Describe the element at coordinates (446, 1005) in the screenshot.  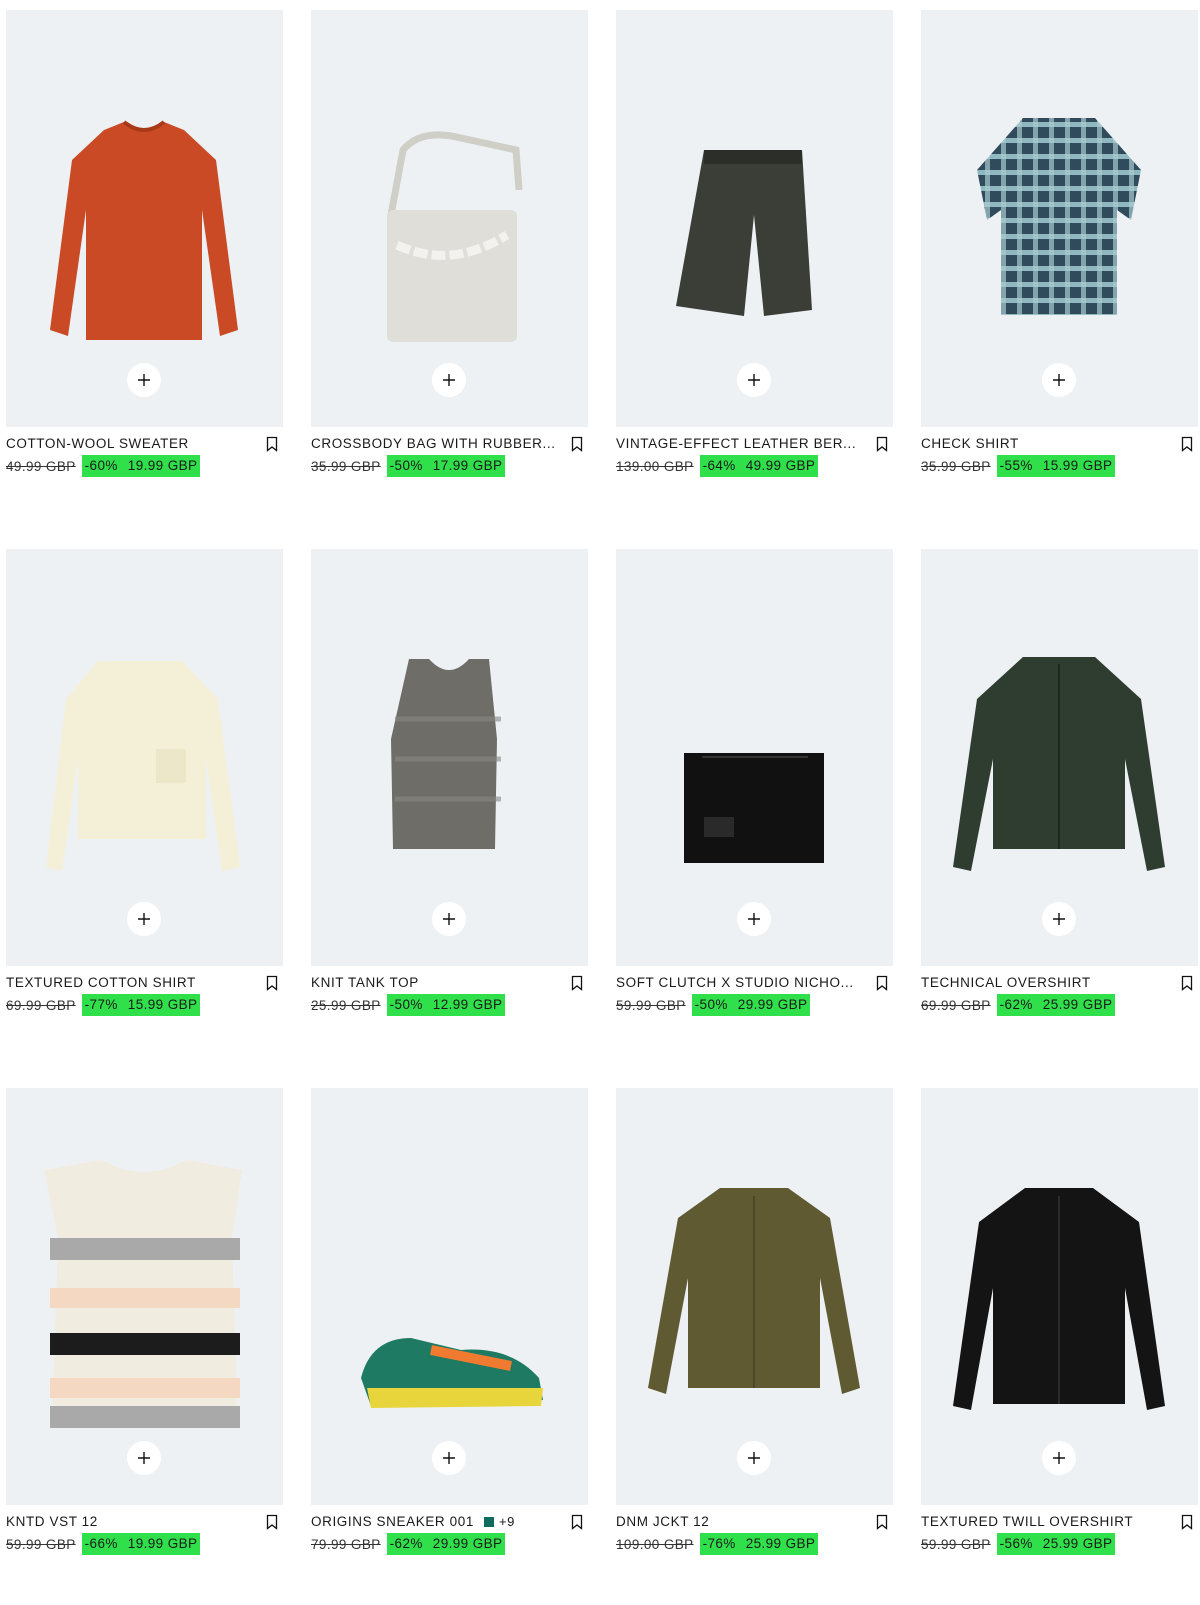
I see `sale-badge: -50% 12.99 GBP` at that location.